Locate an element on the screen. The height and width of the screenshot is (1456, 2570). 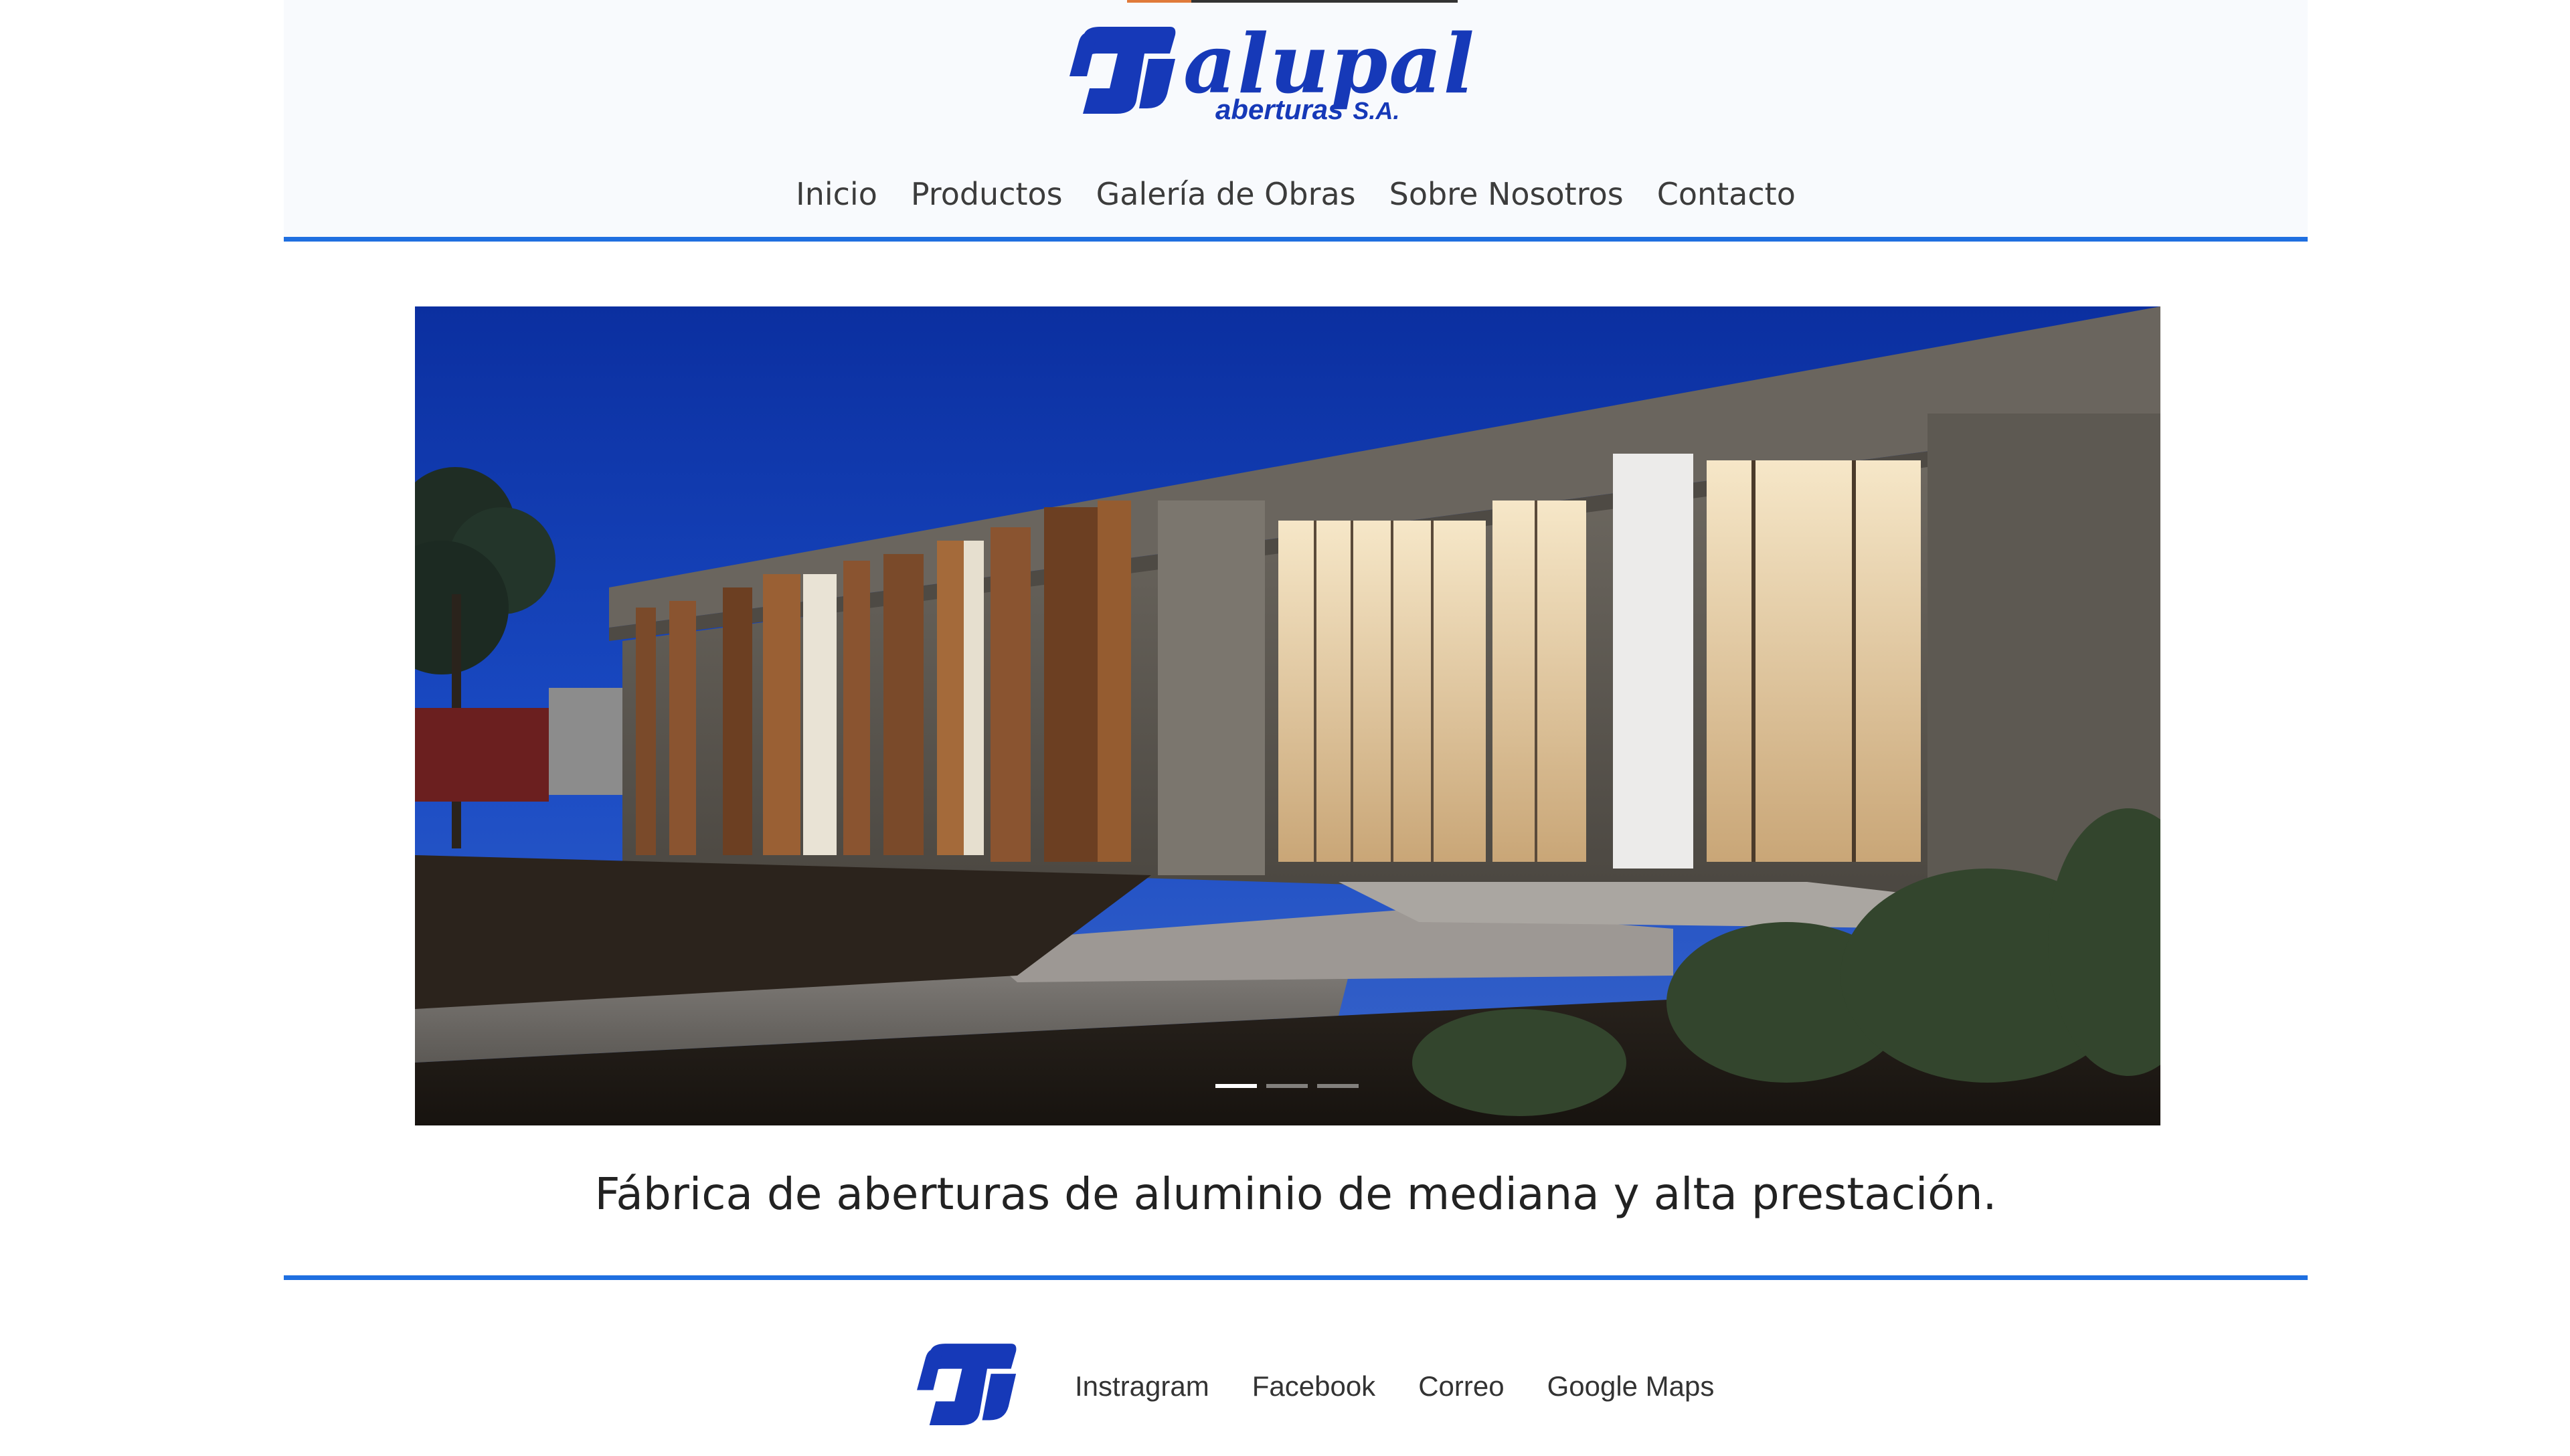
header-divider is located at coordinates (1296, 239).